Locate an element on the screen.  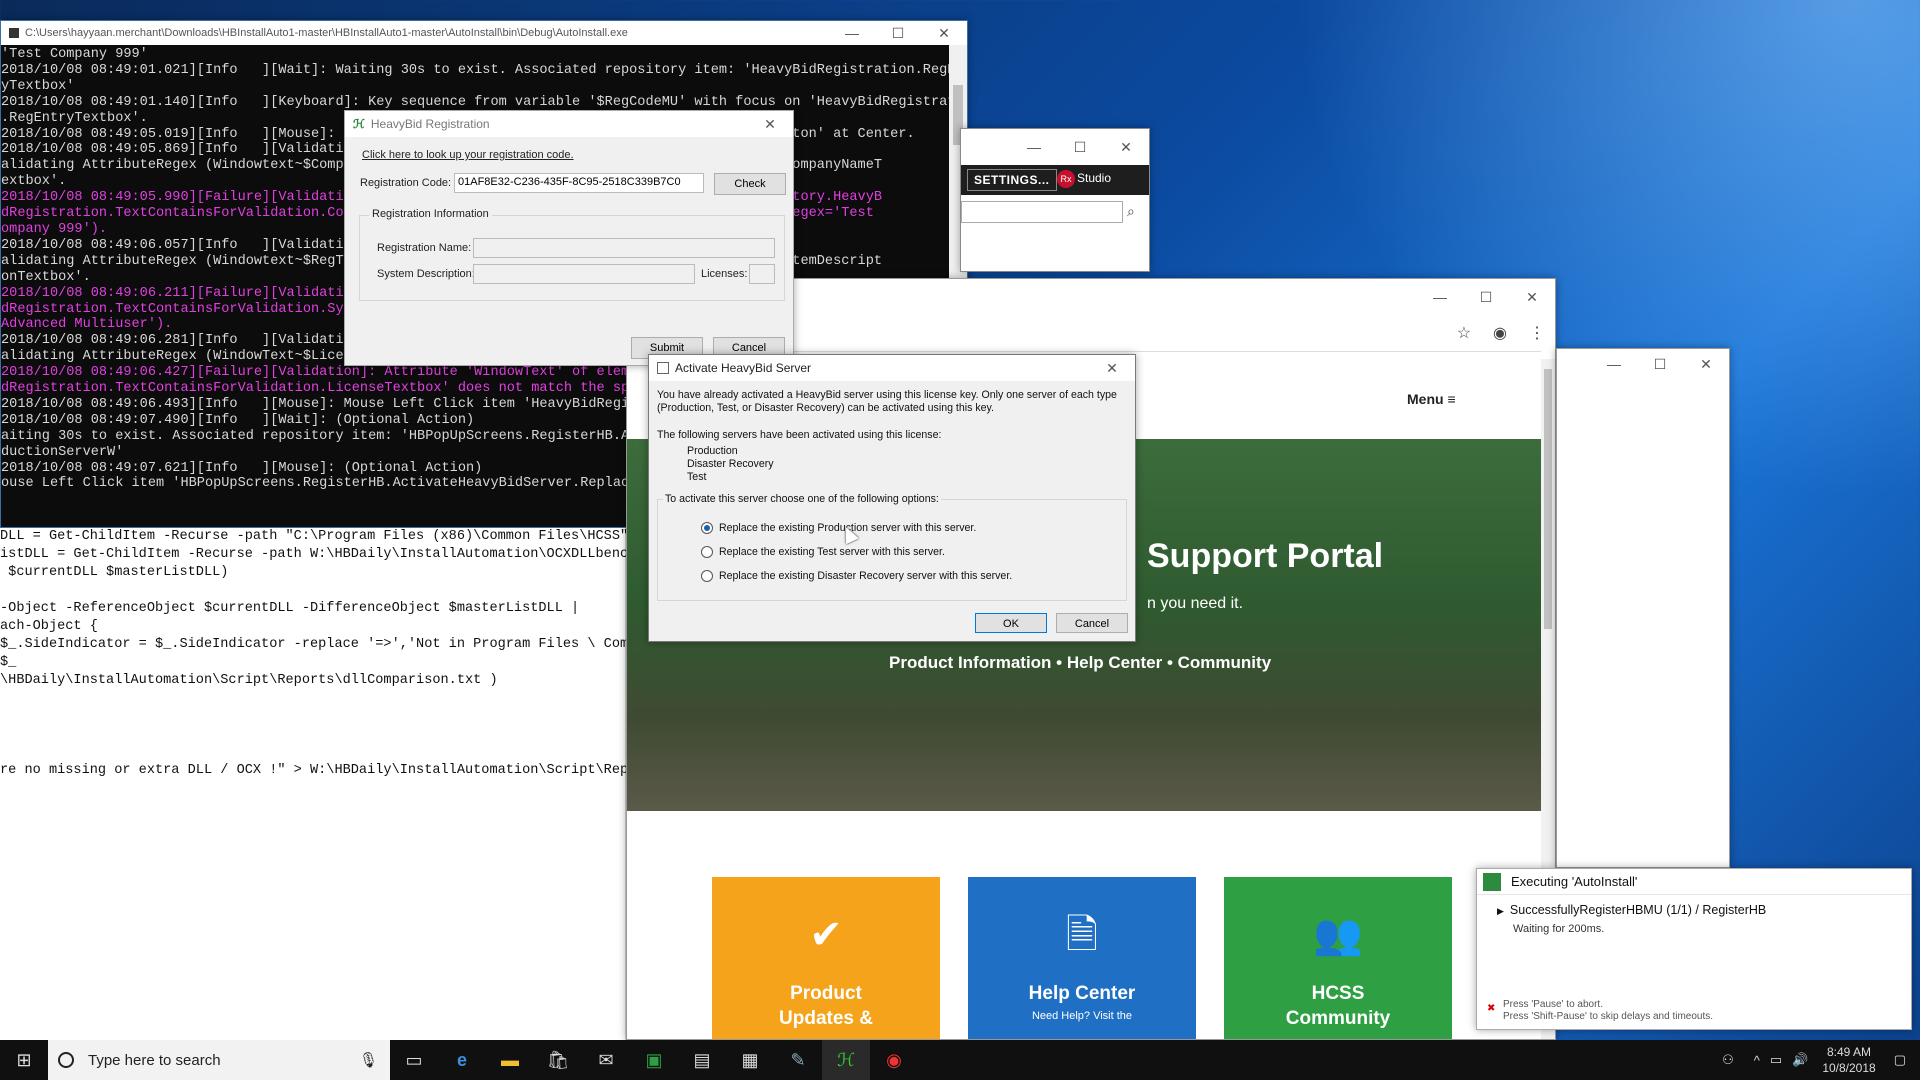
heavybid-taskbar-icon: ℋ is located at coordinates (846, 1060).